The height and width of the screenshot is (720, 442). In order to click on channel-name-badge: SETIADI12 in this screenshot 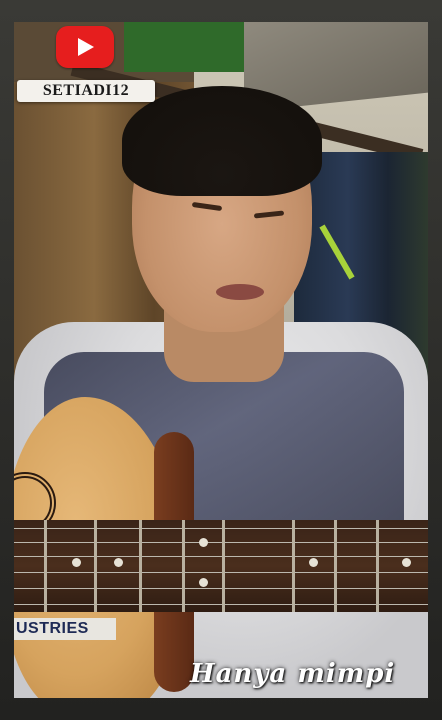, I will do `click(86, 91)`.